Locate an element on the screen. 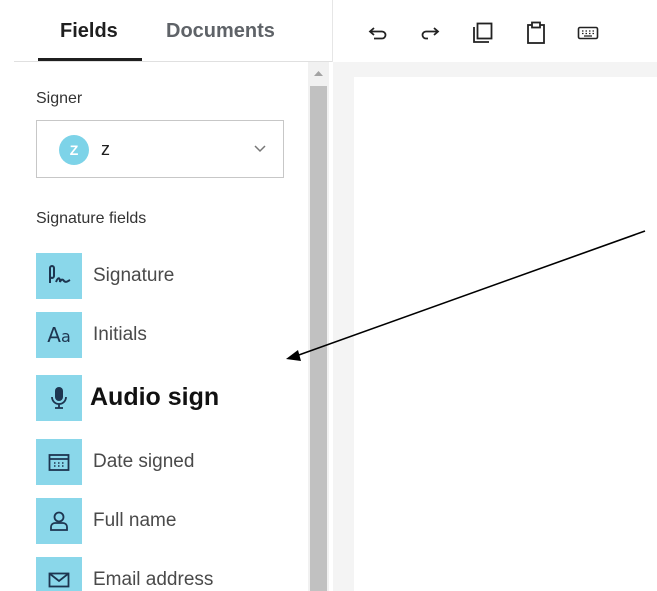 This screenshot has width=657, height=591. field-date-signed: Date signed is located at coordinates (156, 463).